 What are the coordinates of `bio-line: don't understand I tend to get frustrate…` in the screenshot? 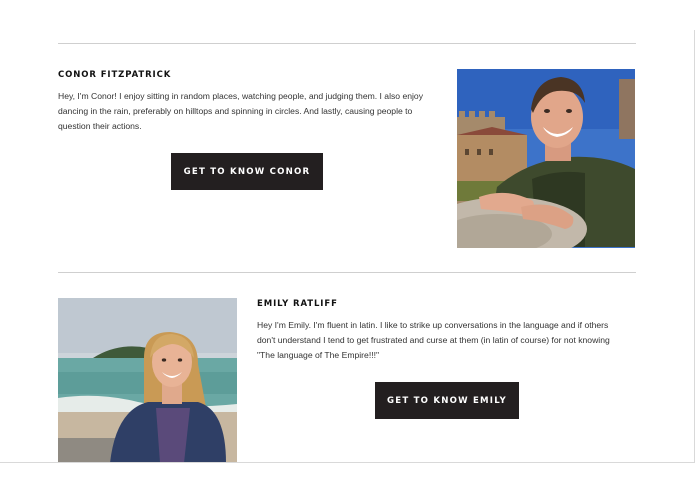 It's located at (433, 340).